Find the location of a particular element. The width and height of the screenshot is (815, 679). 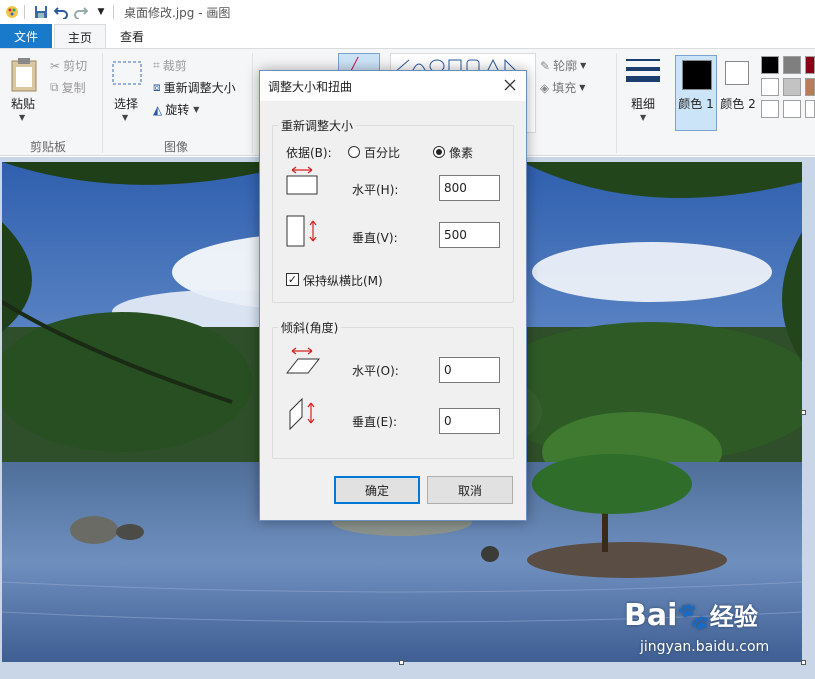

tab-view: 查看 is located at coordinates (132, 36).